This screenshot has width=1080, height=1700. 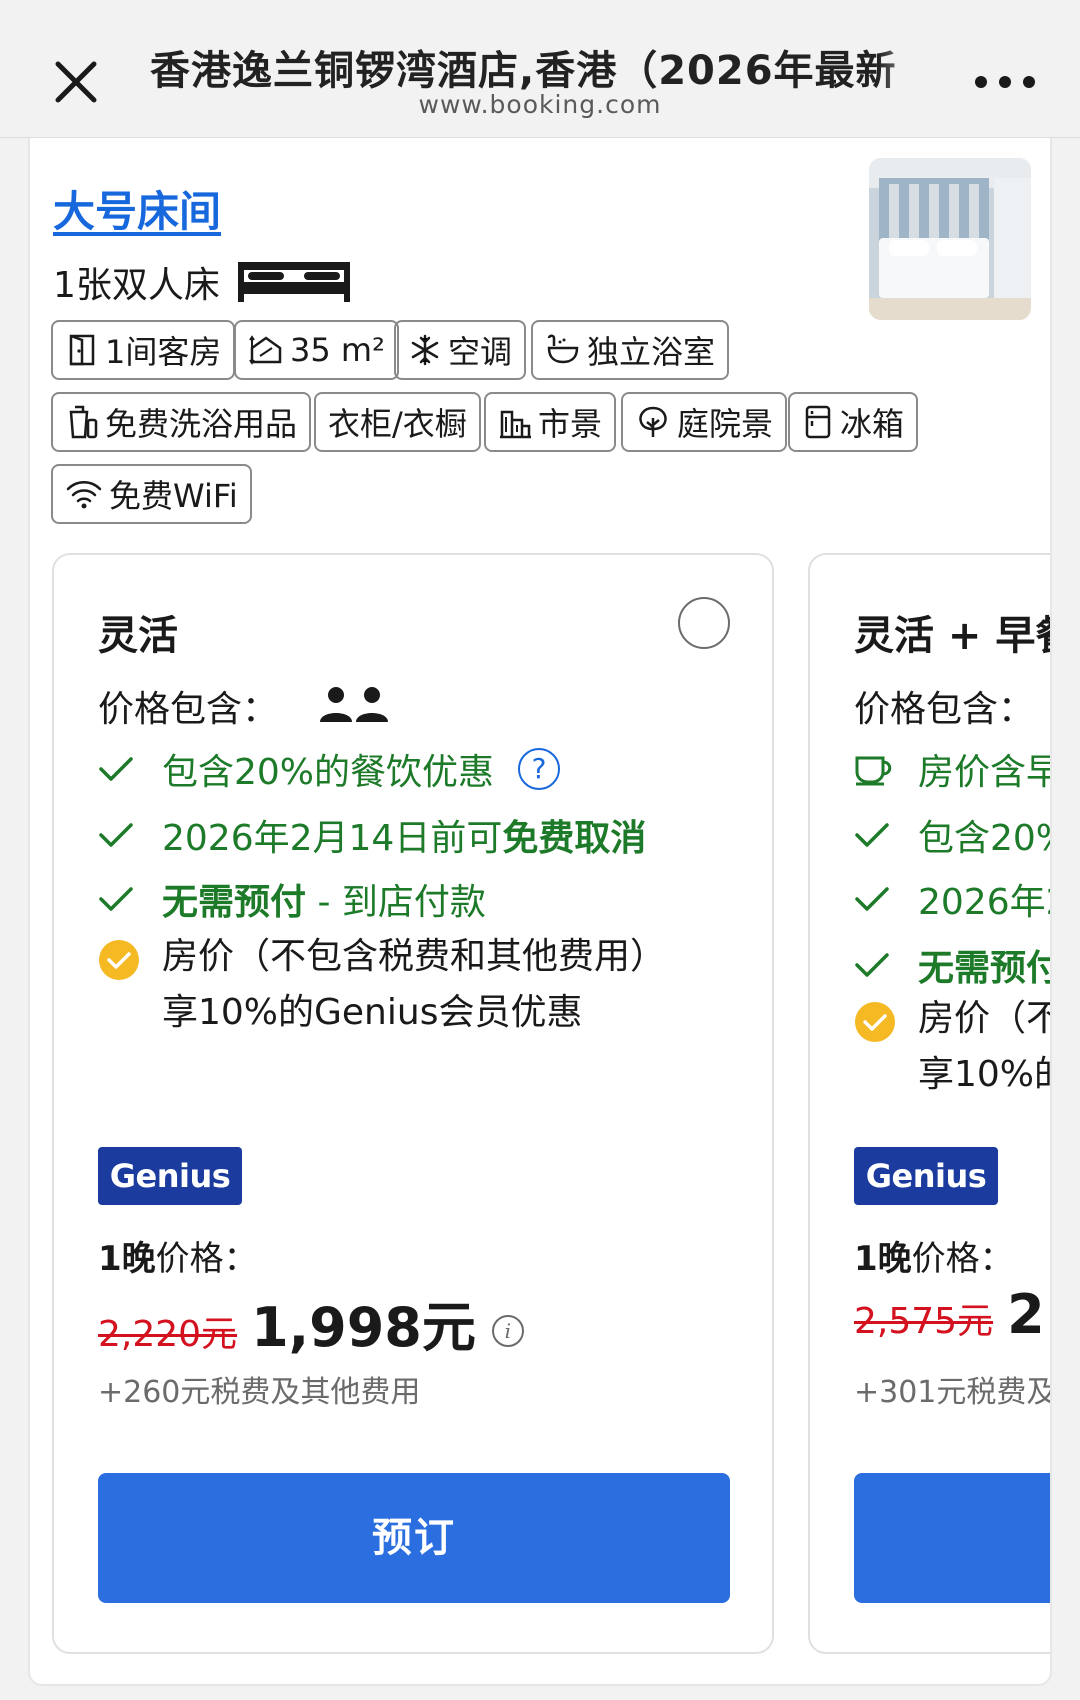 What do you see at coordinates (653, 421) in the screenshot?
I see `tree-icon` at bounding box center [653, 421].